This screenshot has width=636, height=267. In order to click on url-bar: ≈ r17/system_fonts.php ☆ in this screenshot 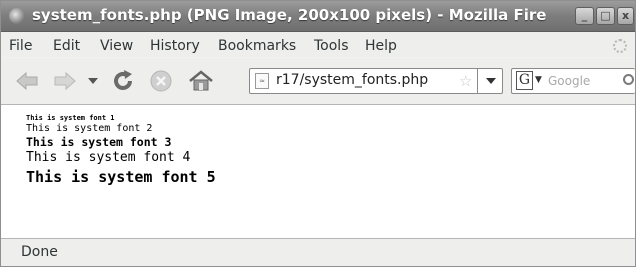, I will do `click(376, 81)`.